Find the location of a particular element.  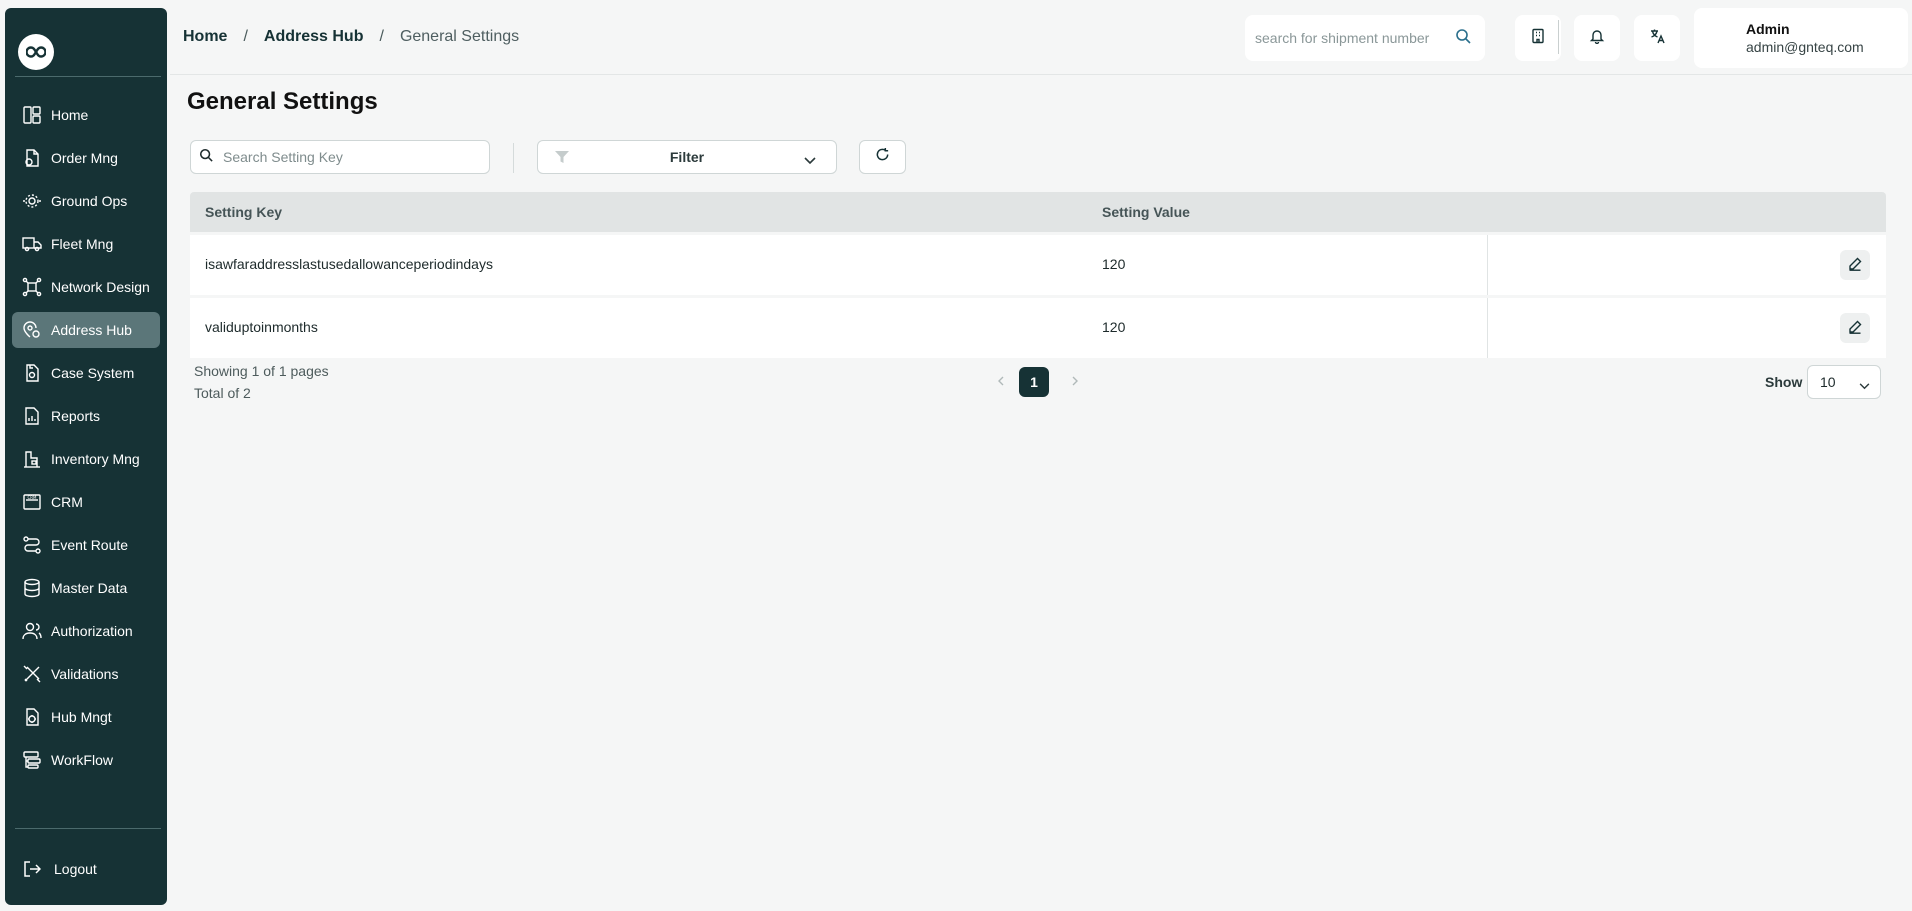

ground-ops-icon is located at coordinates (32, 201).